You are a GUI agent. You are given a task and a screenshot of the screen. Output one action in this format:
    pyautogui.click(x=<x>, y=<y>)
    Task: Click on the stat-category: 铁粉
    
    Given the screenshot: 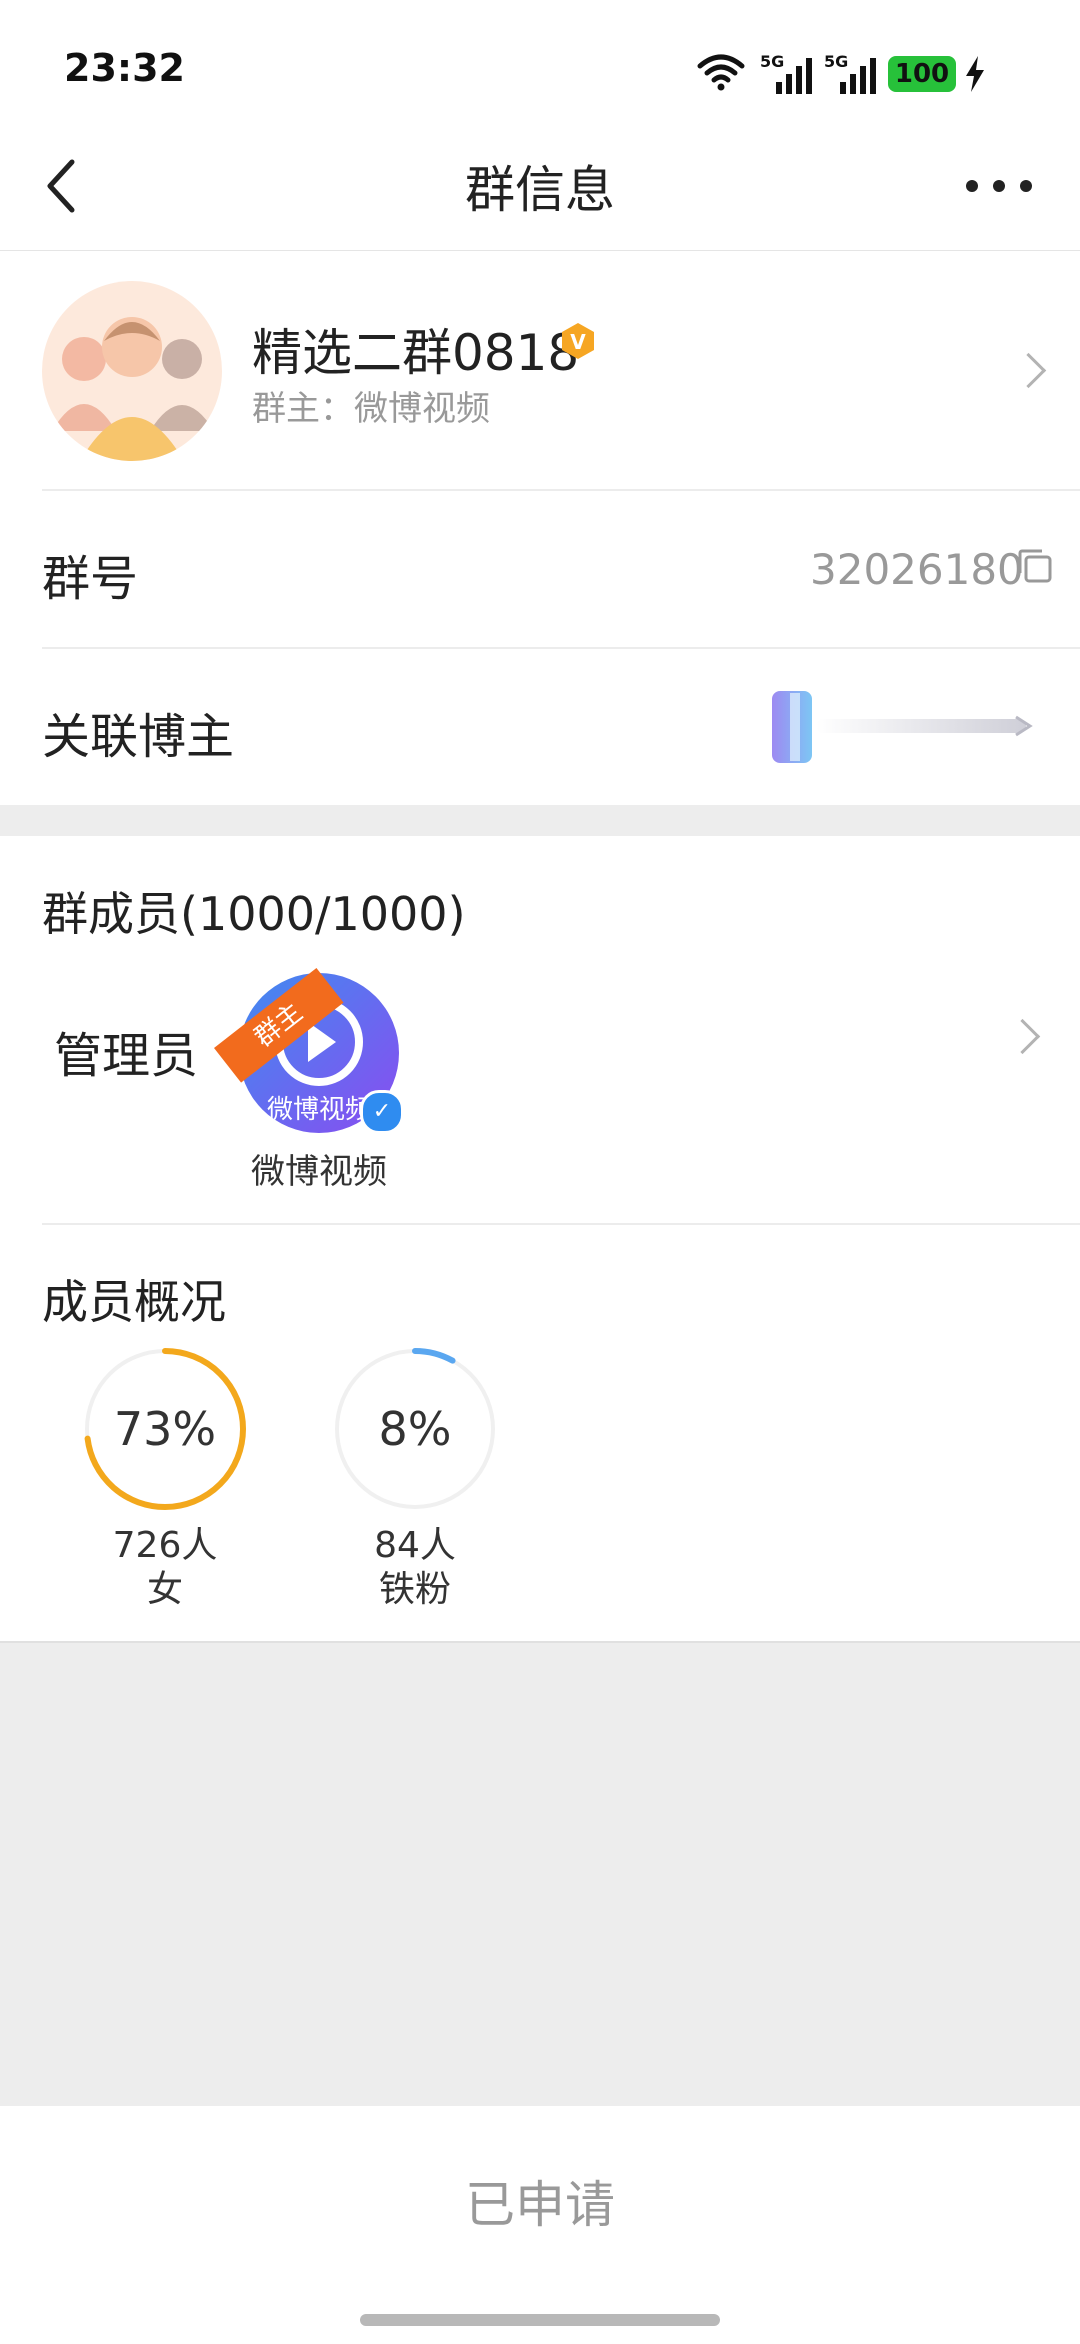 What is the action you would take?
    pyautogui.click(x=414, y=1589)
    